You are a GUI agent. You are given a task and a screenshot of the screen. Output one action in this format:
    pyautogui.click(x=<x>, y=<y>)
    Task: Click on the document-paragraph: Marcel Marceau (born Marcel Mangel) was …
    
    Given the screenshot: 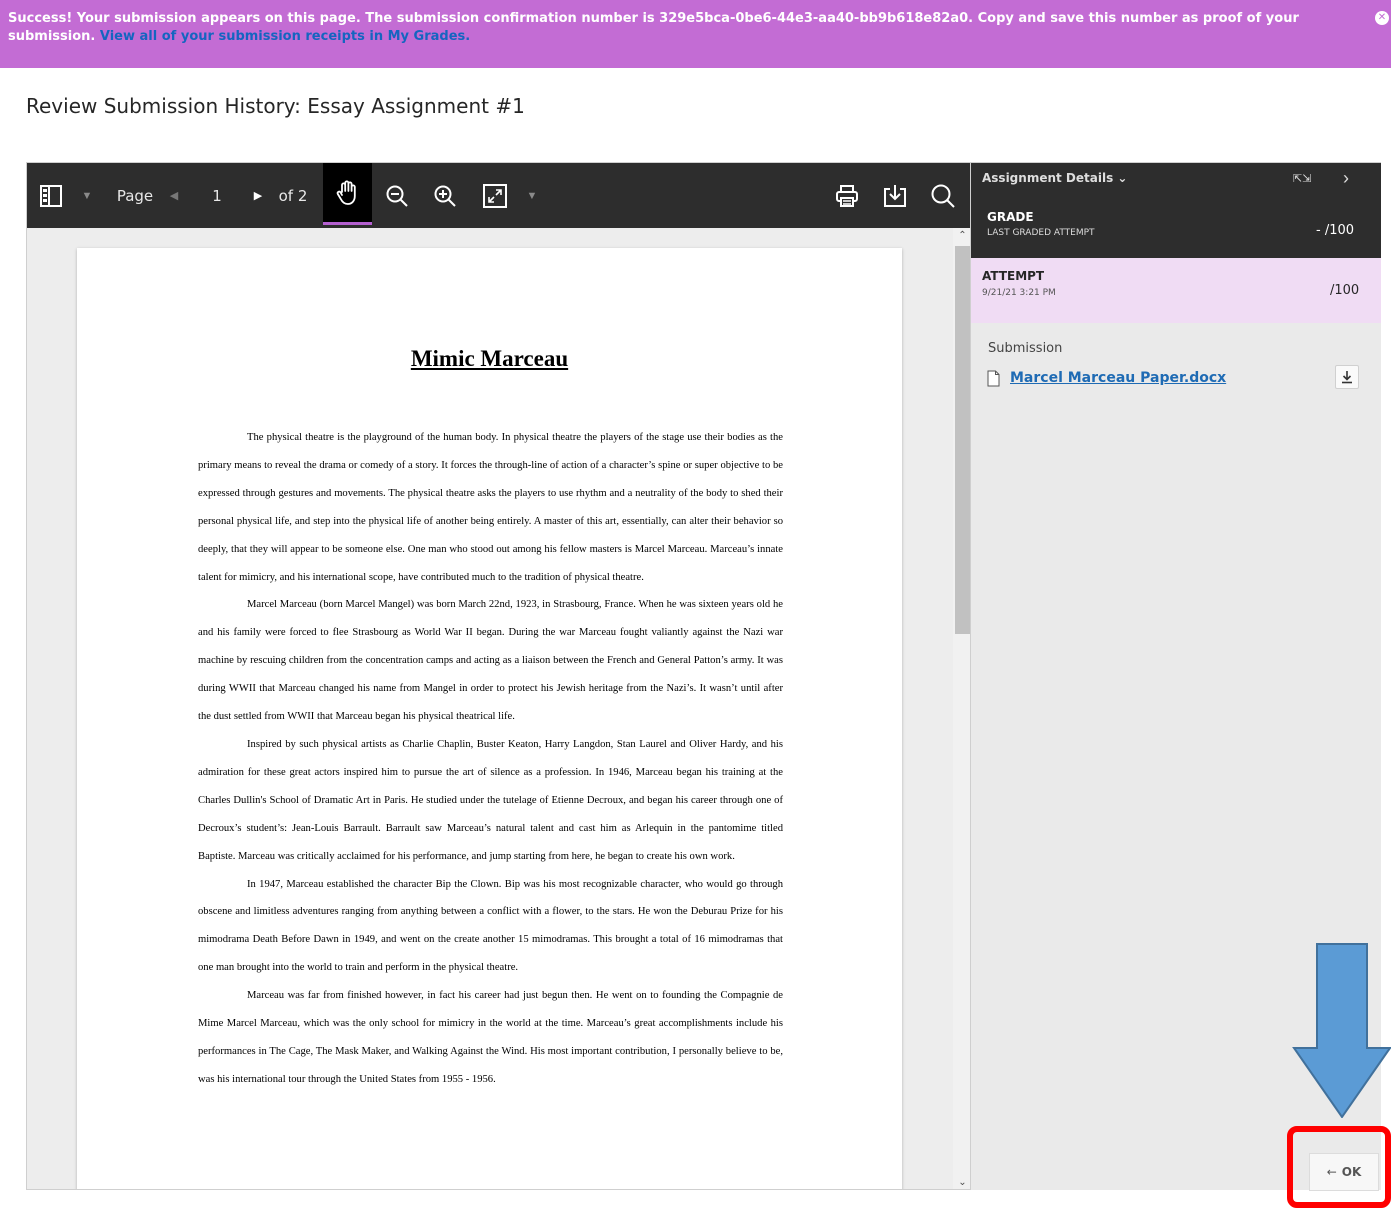 What is the action you would take?
    pyautogui.click(x=490, y=661)
    